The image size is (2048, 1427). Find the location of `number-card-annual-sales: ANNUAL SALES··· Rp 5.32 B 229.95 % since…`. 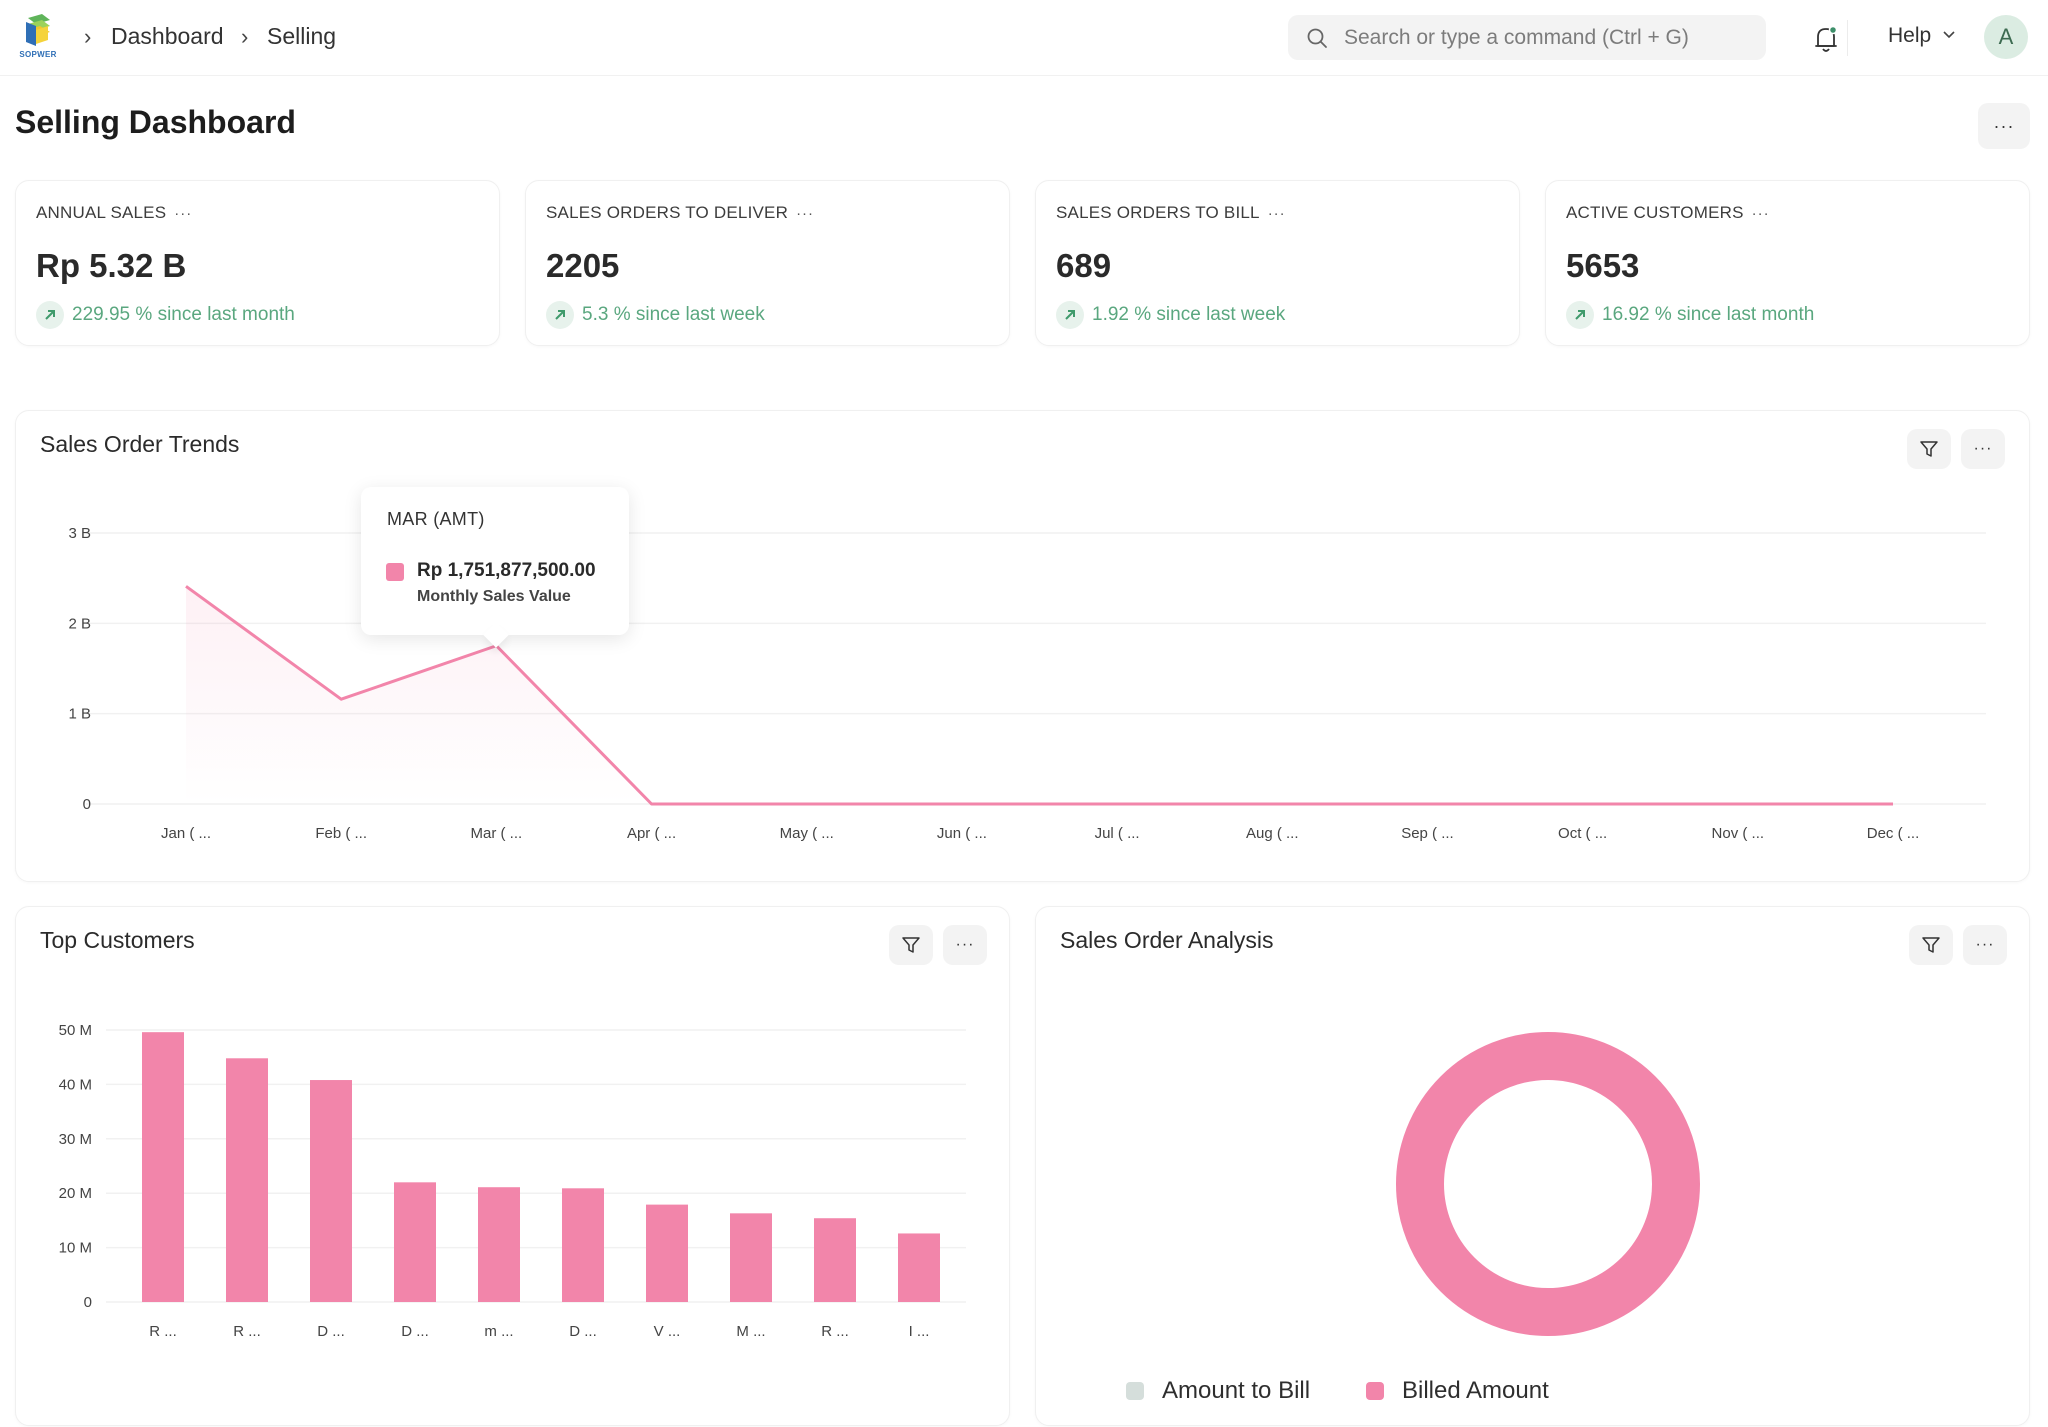

number-card-annual-sales: ANNUAL SALES··· Rp 5.32 B 229.95 % since… is located at coordinates (257, 263).